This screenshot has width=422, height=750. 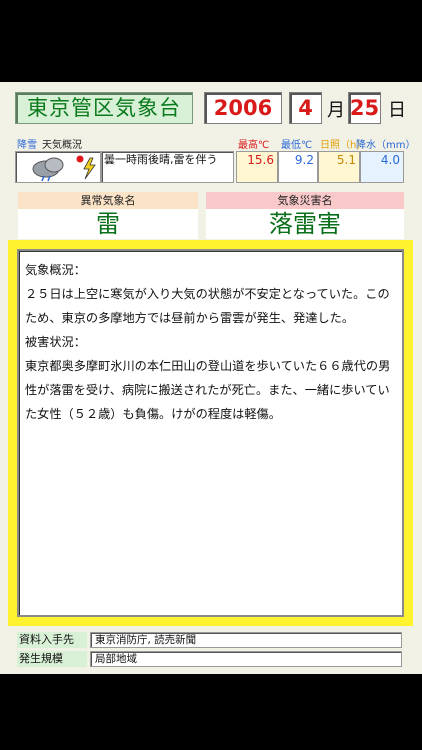 What do you see at coordinates (80, 159) in the screenshot?
I see `red-dot-icon` at bounding box center [80, 159].